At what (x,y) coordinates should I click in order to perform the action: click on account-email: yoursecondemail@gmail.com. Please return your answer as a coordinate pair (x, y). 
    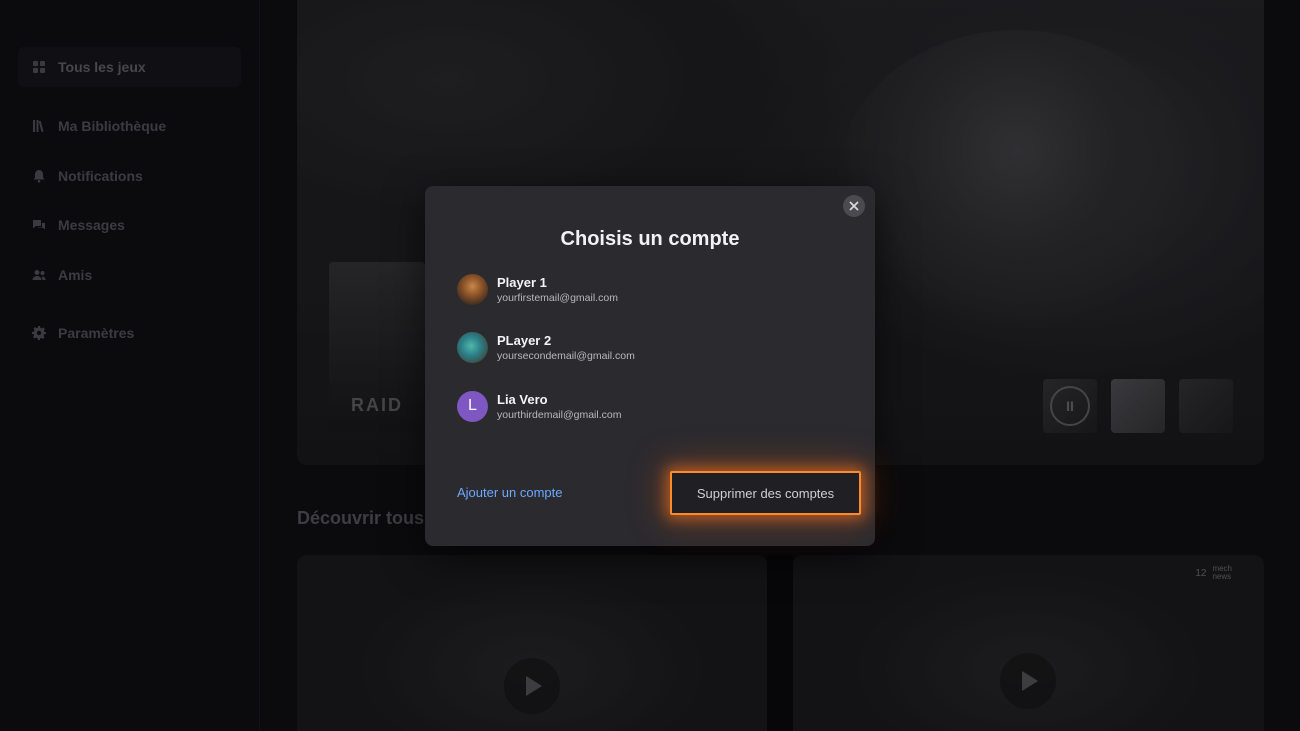
    Looking at the image, I should click on (566, 355).